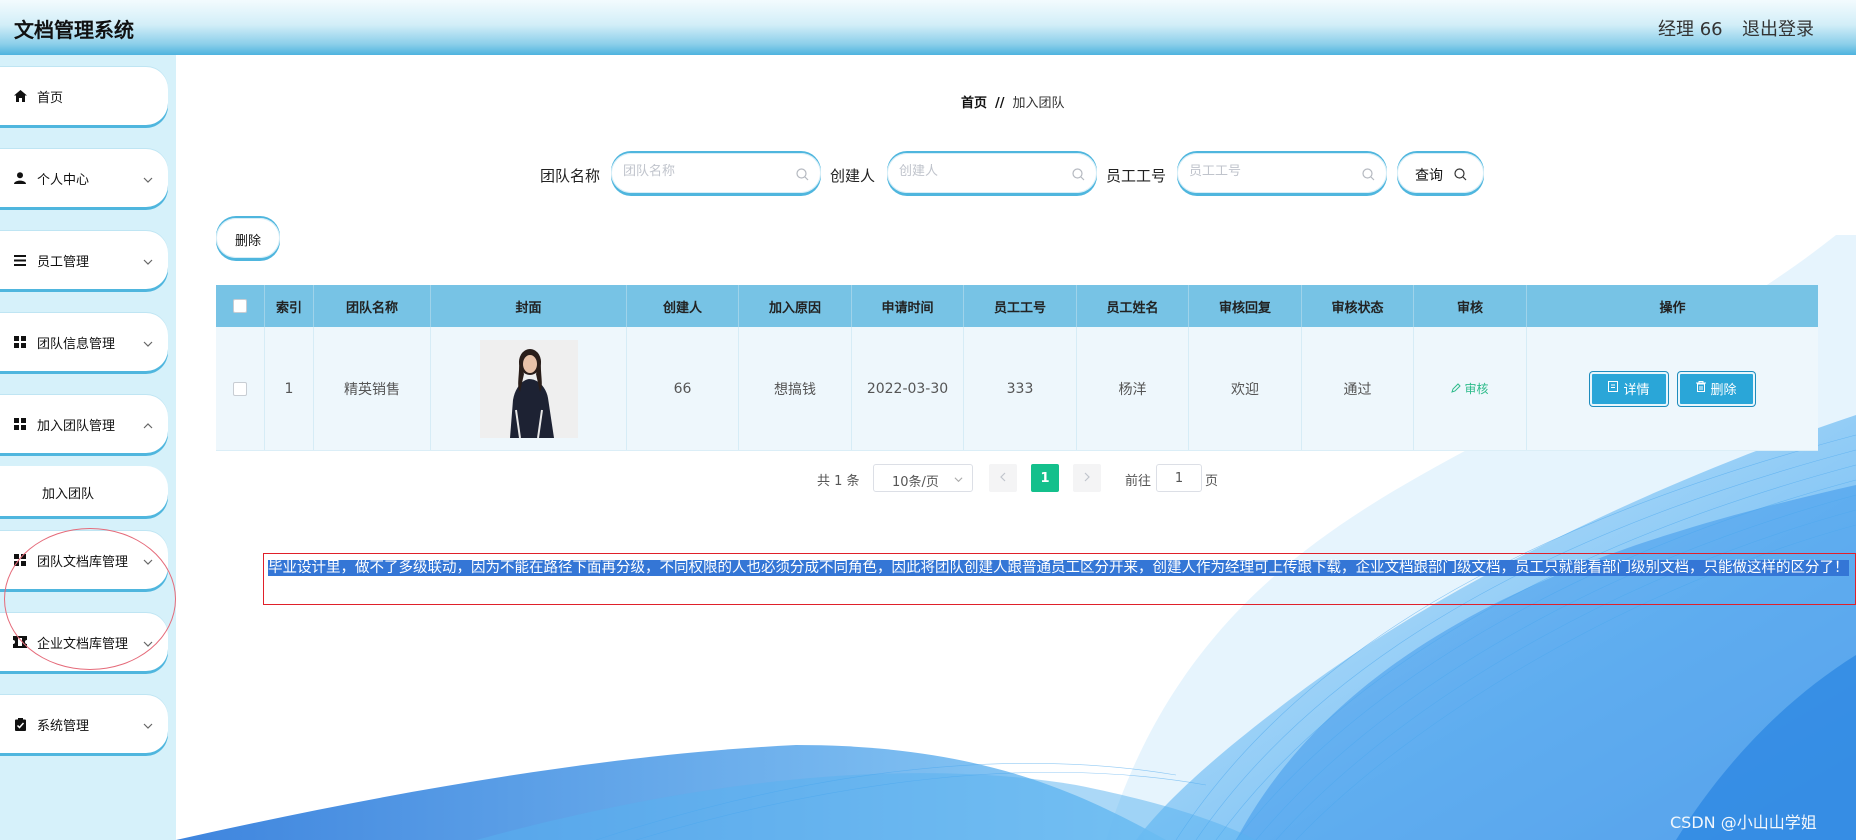 The height and width of the screenshot is (840, 1856). Describe the element at coordinates (289, 306) in the screenshot. I see `col-header: 索引` at that location.